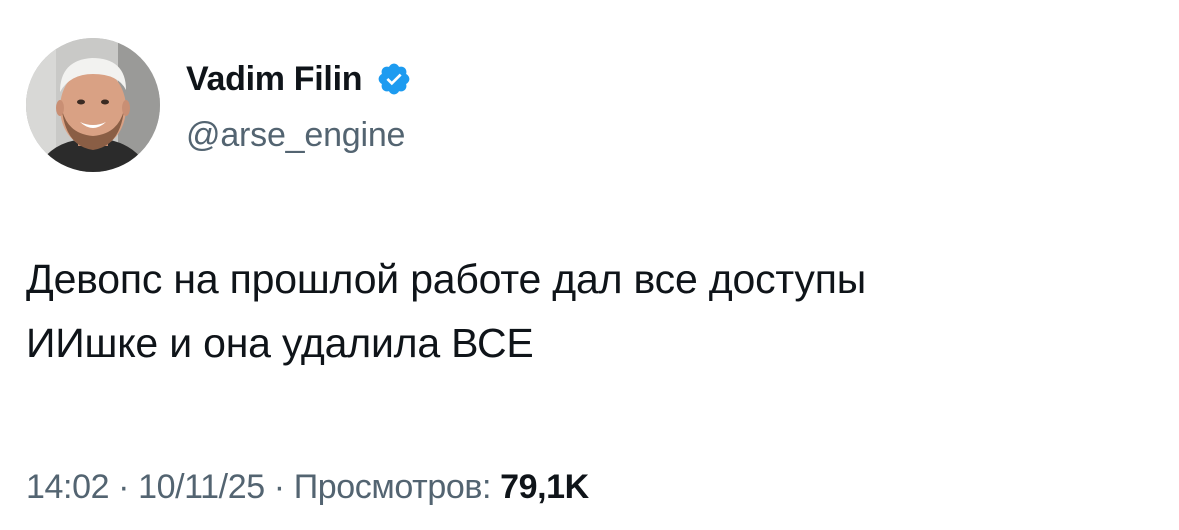 The width and height of the screenshot is (1179, 530). Describe the element at coordinates (299, 105) in the screenshot. I see `author-identity: Vadim Filin @arse_engine` at that location.